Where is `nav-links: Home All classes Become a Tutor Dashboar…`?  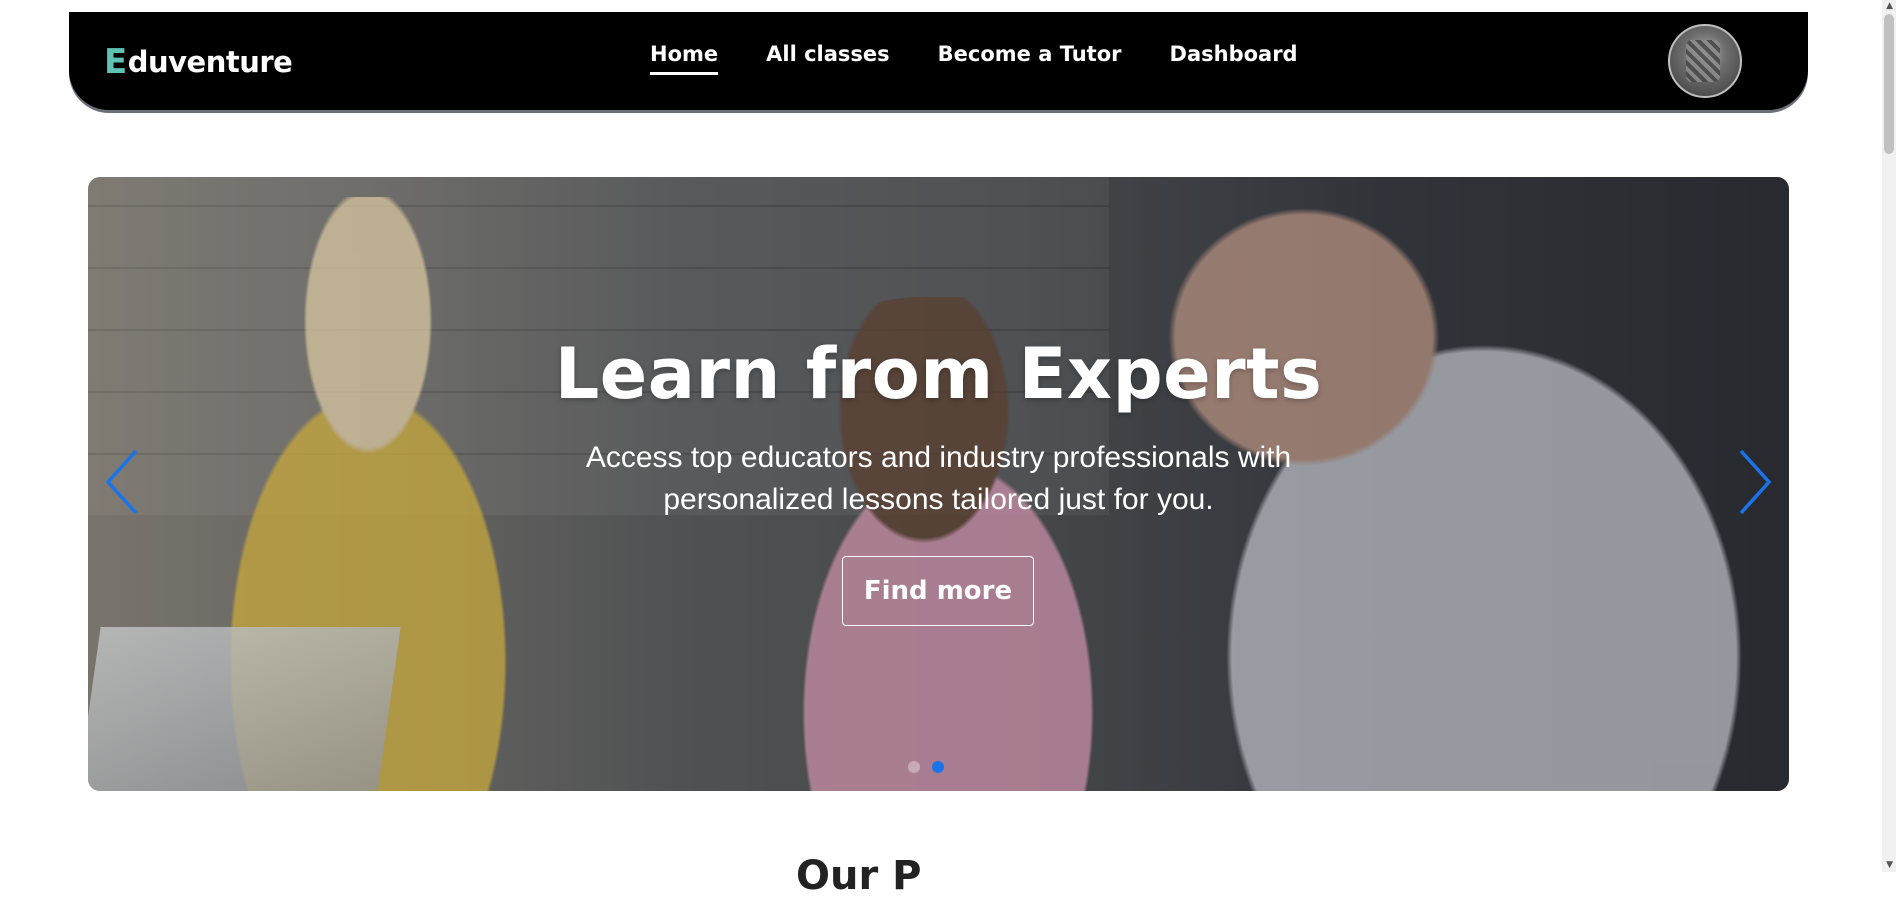 nav-links: Home All classes Become a Tutor Dashboar… is located at coordinates (974, 58).